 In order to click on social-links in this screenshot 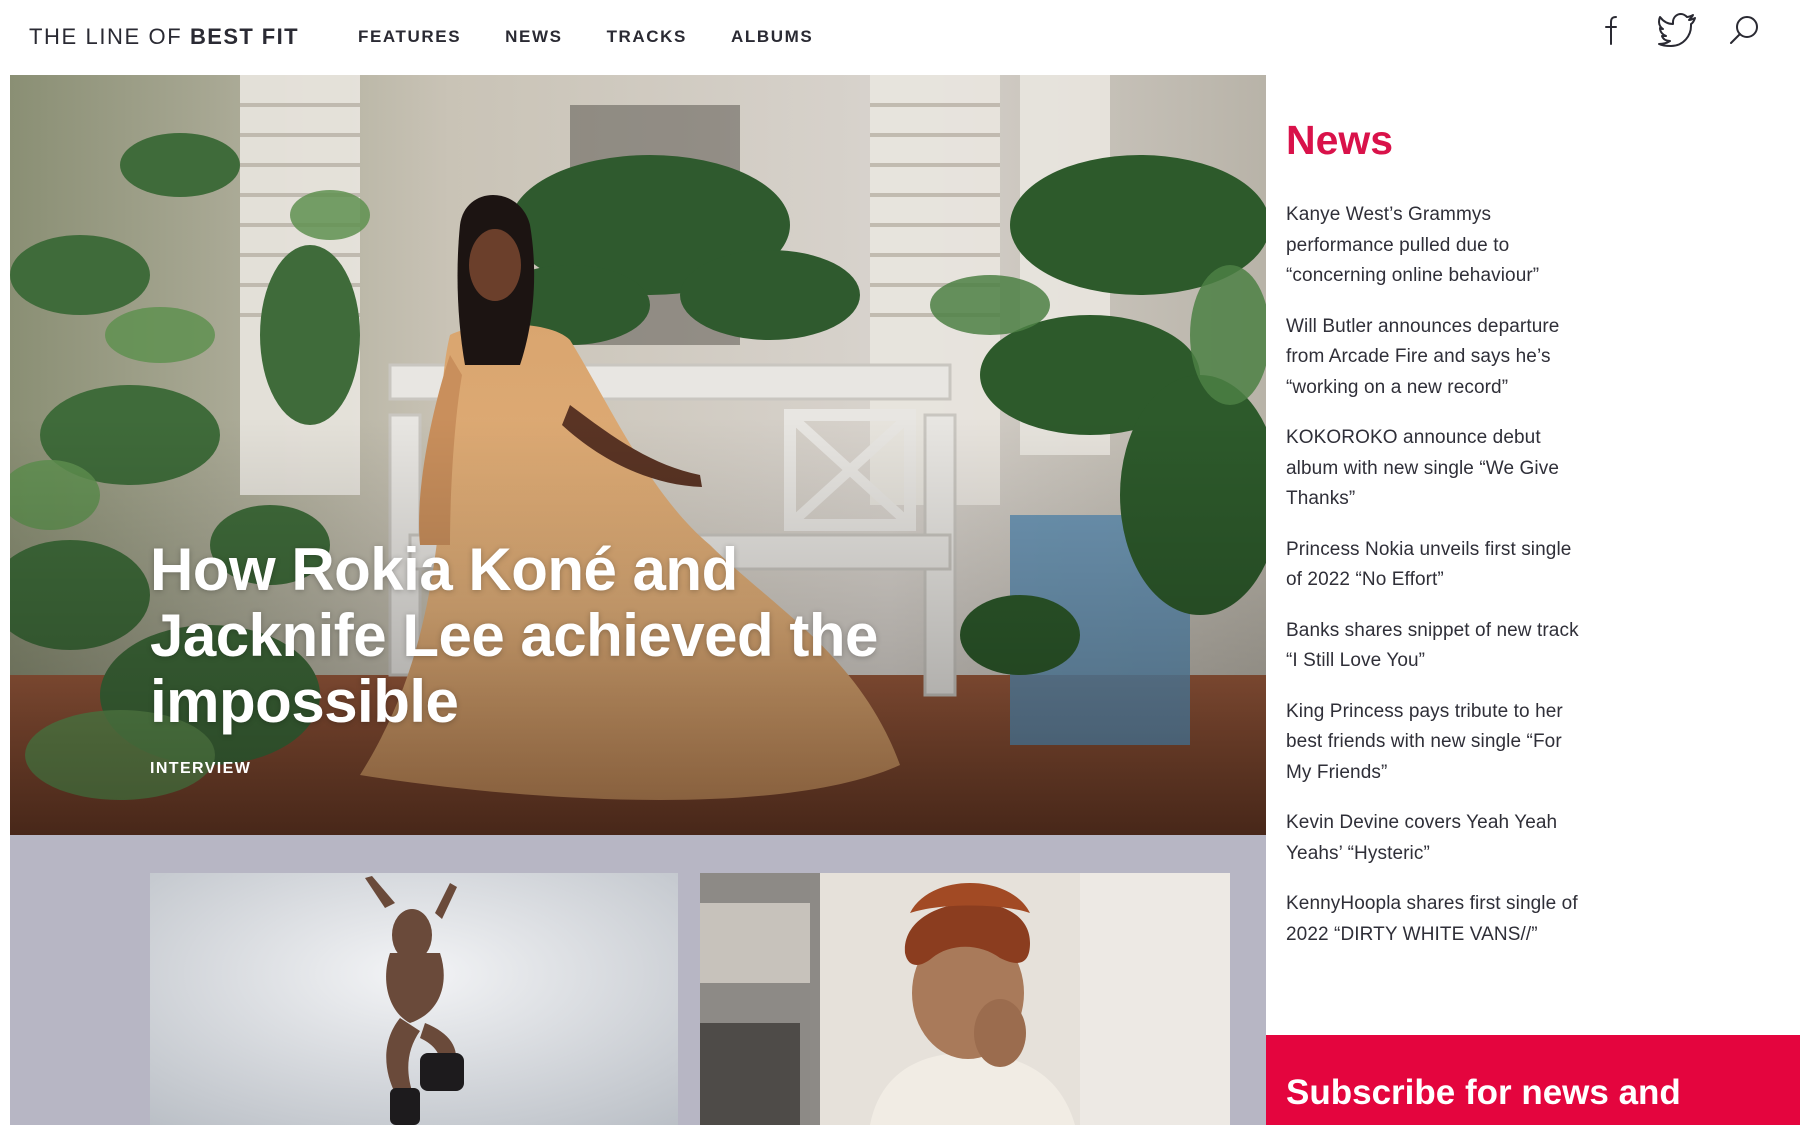, I will do `click(1678, 30)`.